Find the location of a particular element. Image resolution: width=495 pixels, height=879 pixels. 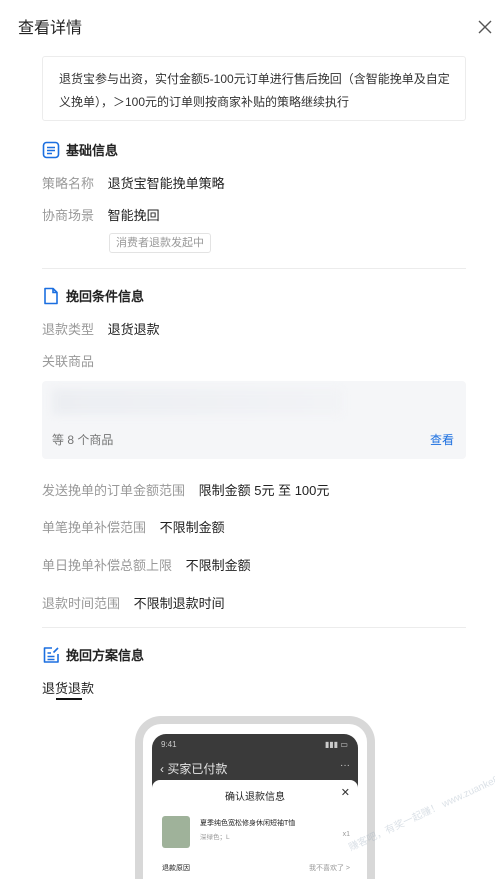

order-range-value: 限制金额 5元 至 100元 is located at coordinates (264, 490).